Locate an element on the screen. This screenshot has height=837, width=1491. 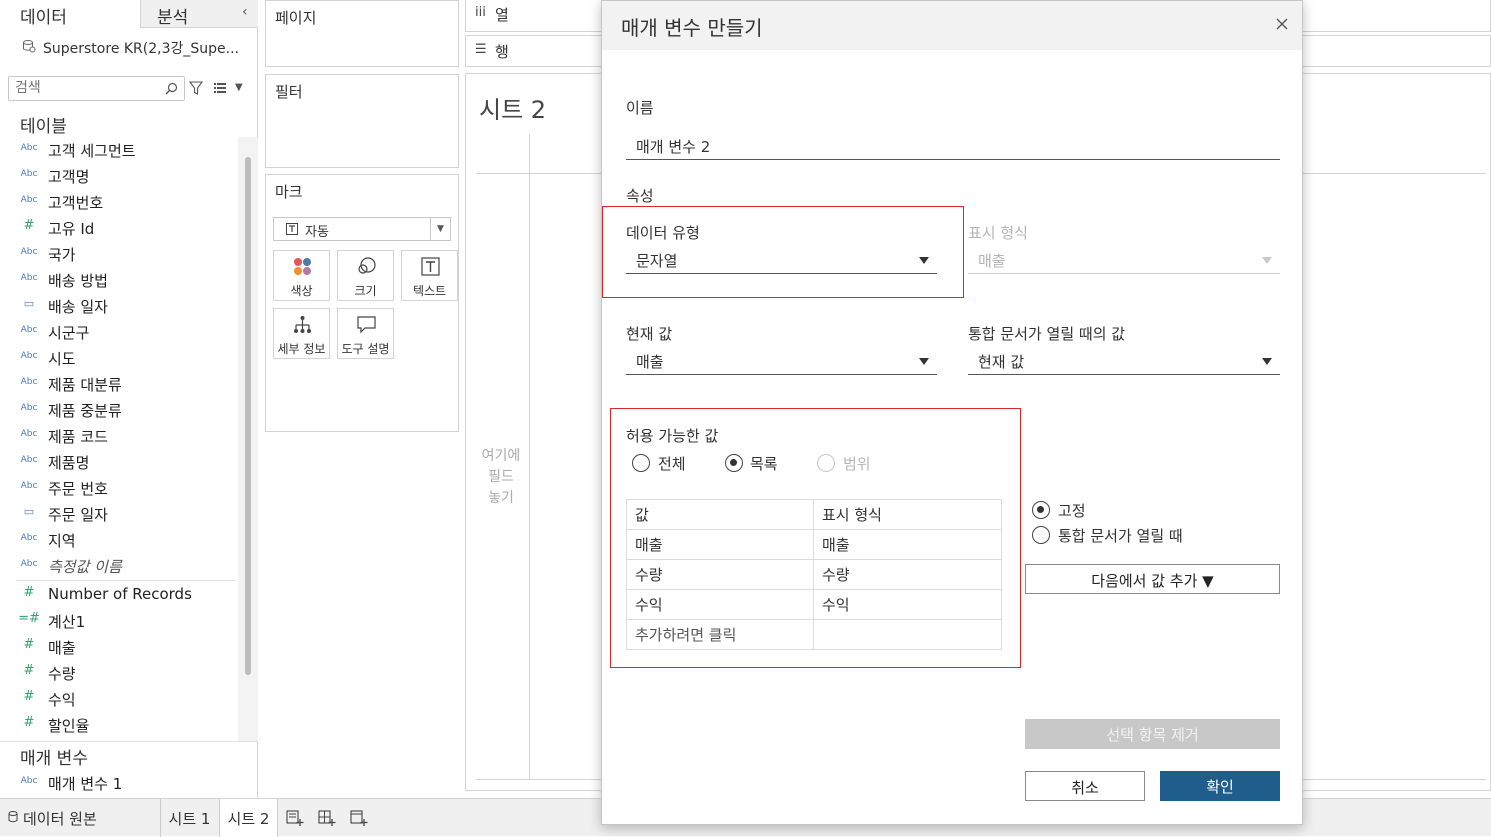
search-box is located at coordinates (96, 88).